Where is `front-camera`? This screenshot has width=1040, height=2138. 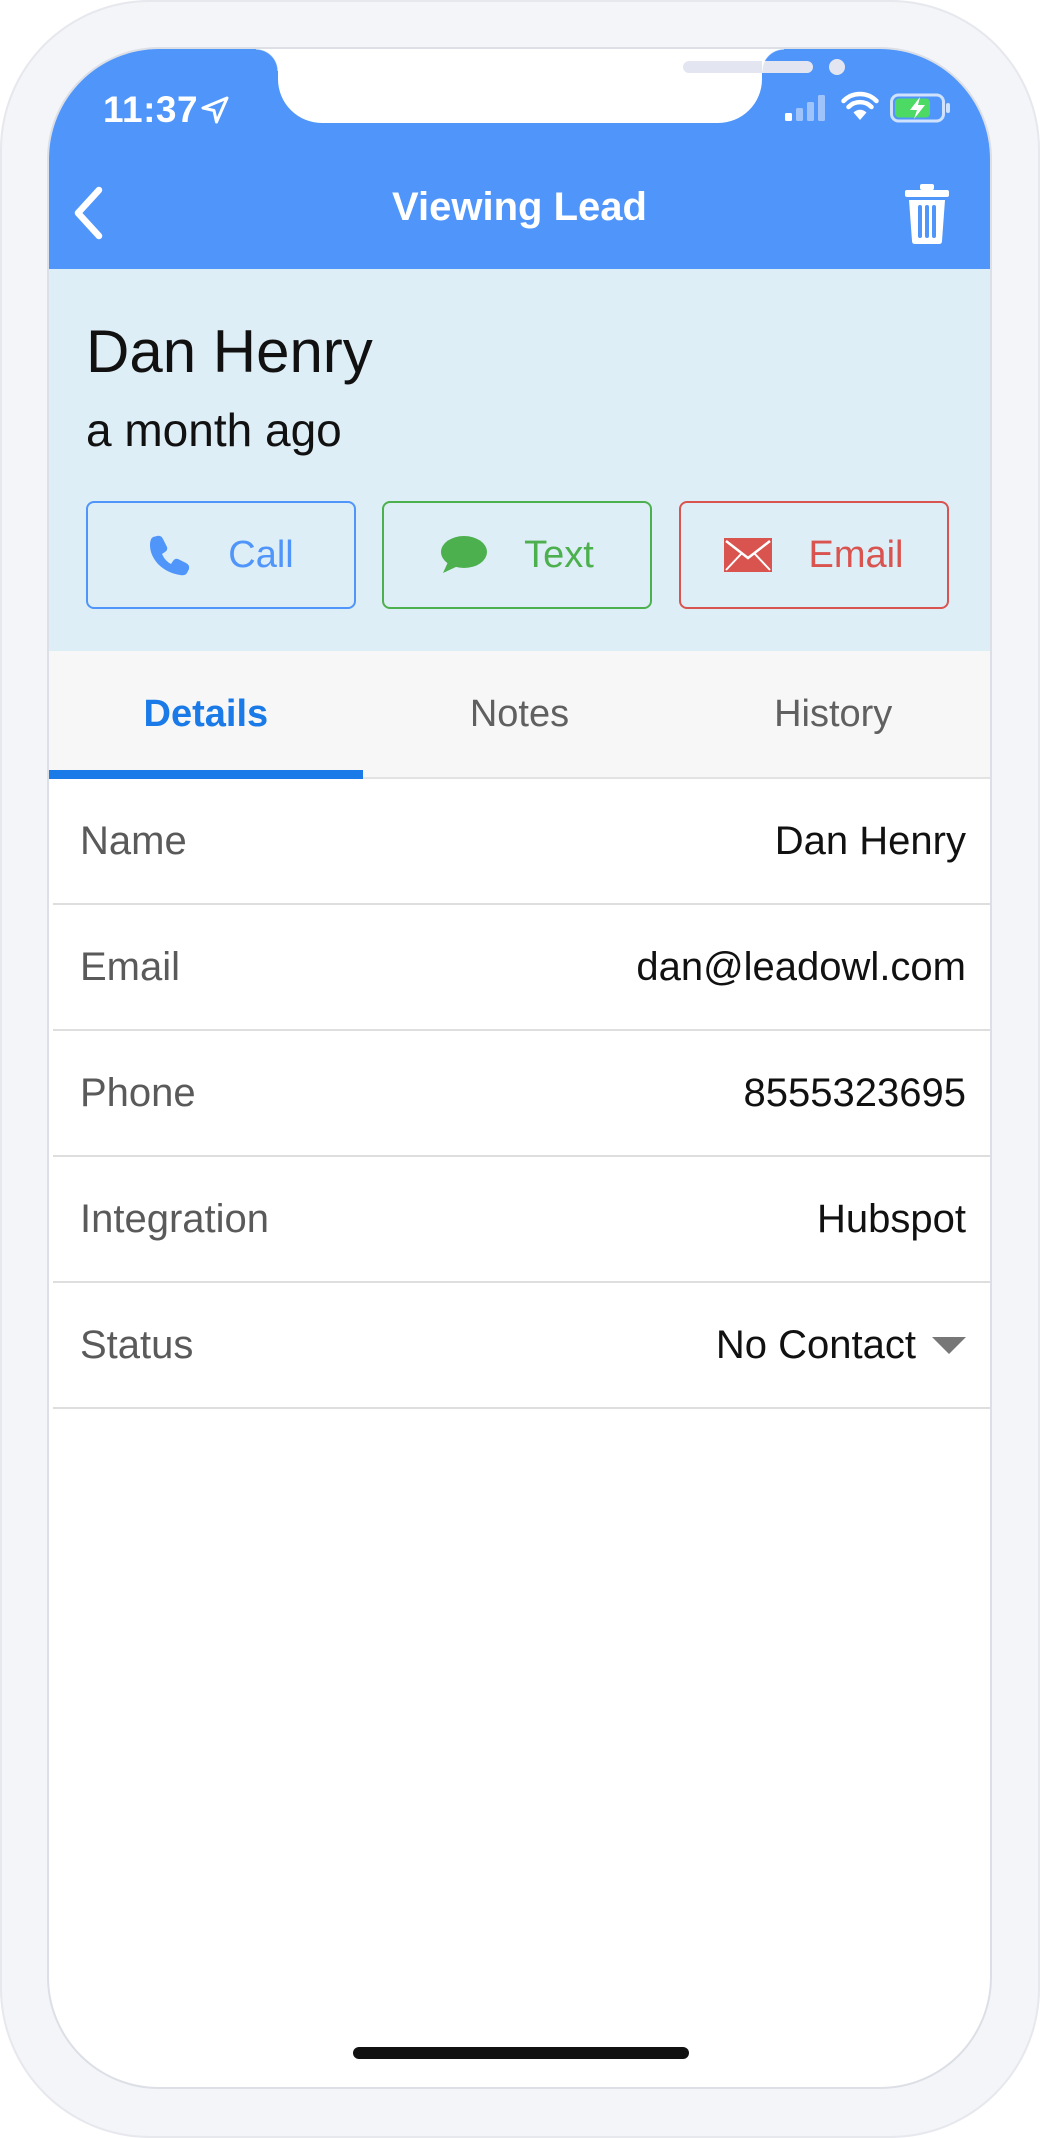
front-camera is located at coordinates (837, 67).